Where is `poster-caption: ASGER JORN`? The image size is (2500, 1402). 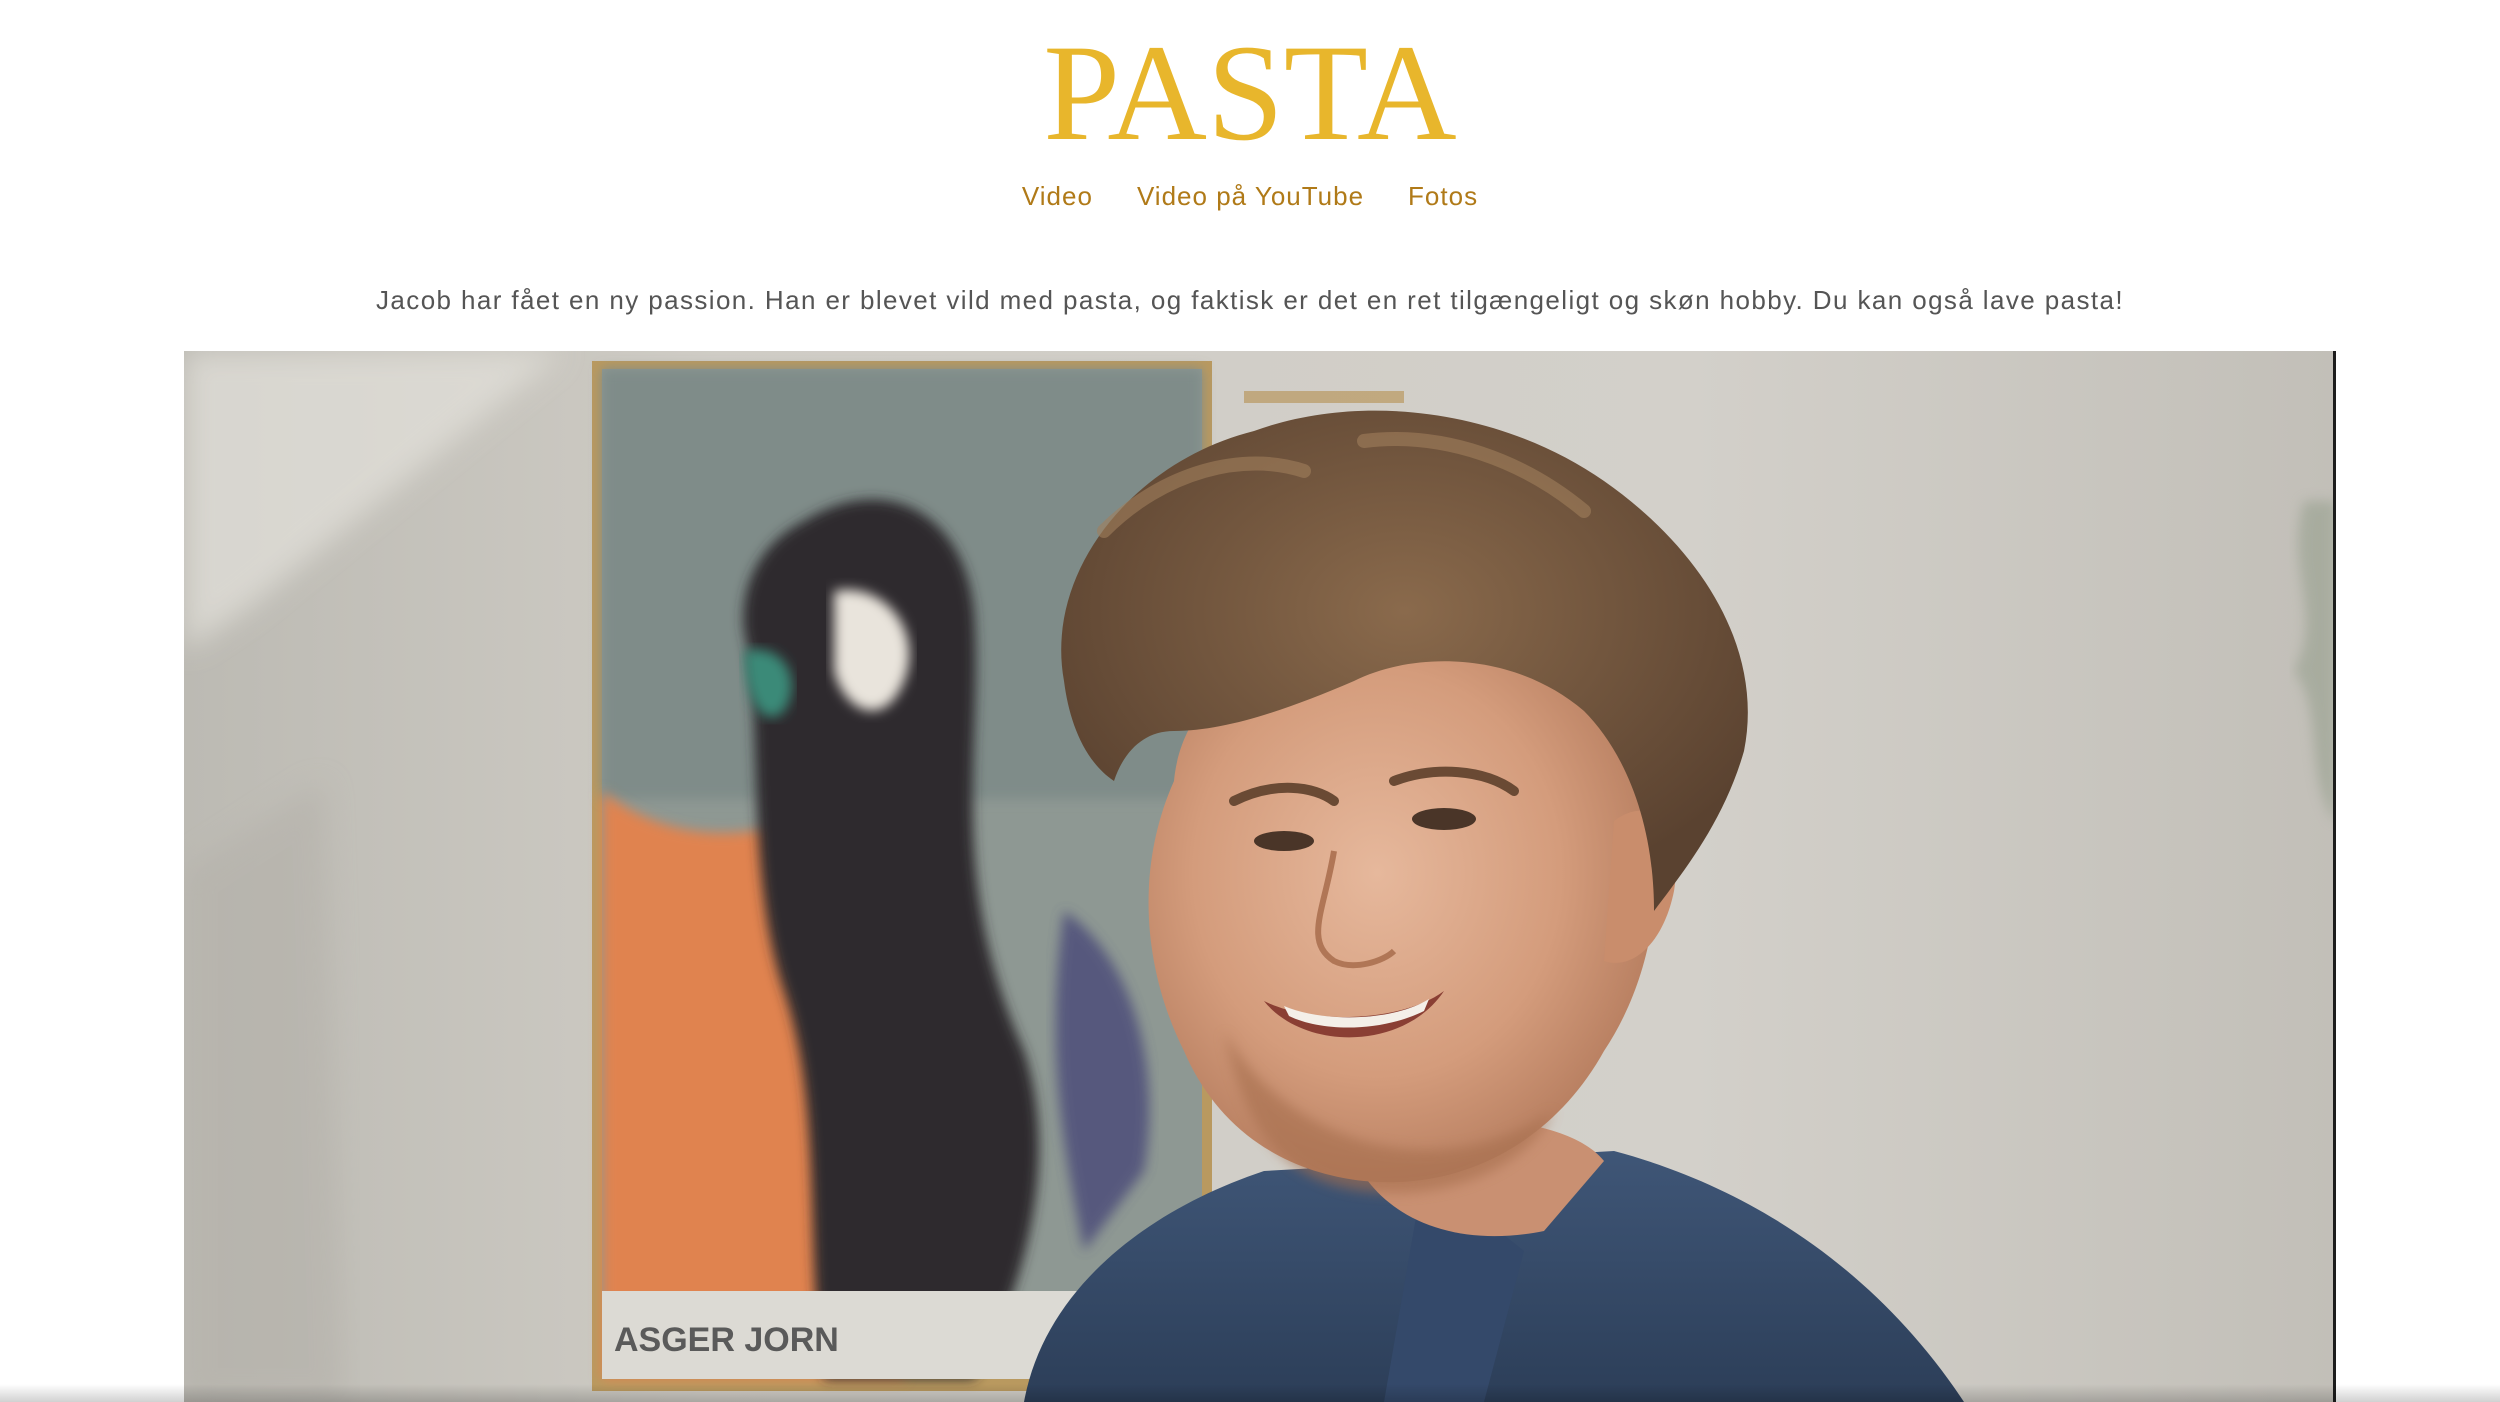 poster-caption: ASGER JORN is located at coordinates (726, 1340).